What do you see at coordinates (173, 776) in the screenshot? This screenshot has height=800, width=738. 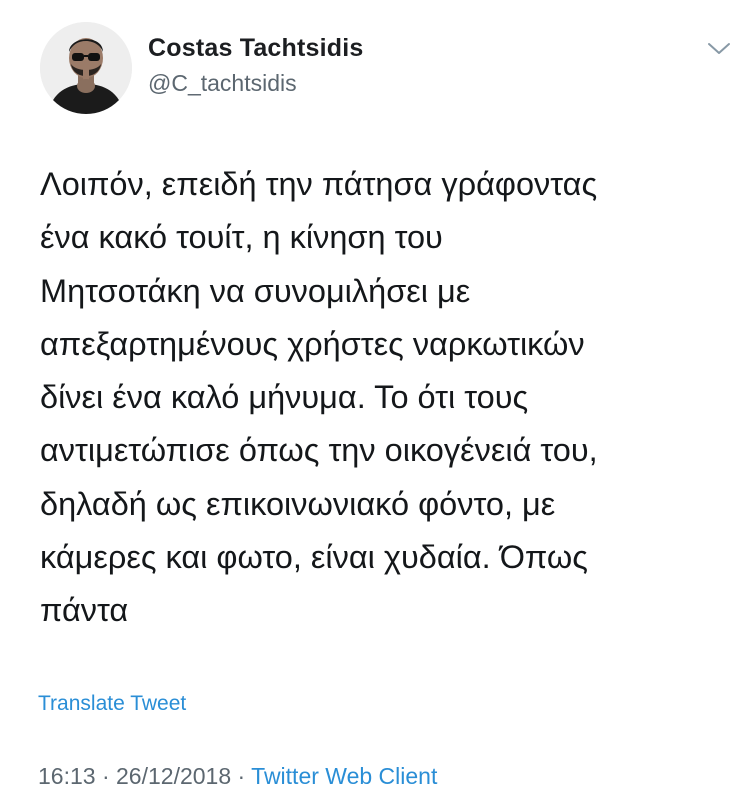 I see `tweet-date: 26/12/2018` at bounding box center [173, 776].